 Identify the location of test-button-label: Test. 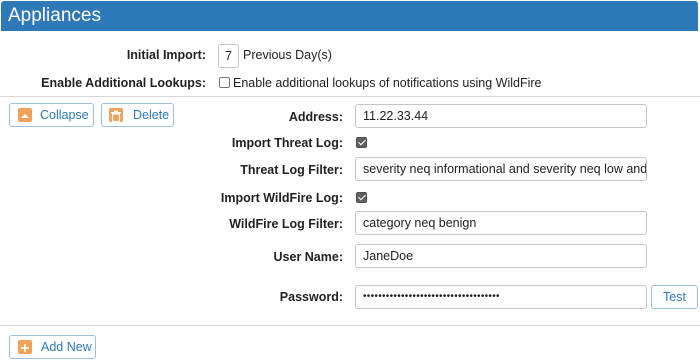
(674, 297).